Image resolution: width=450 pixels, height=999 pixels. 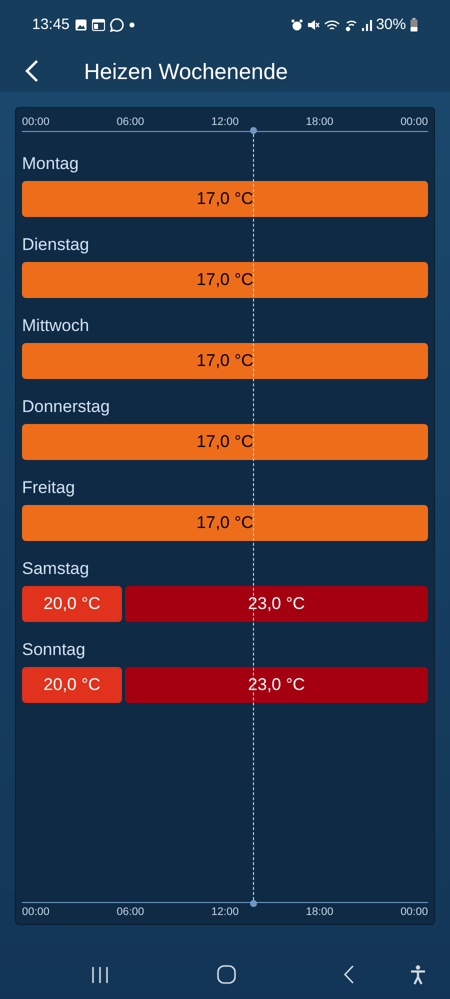 What do you see at coordinates (32, 71) in the screenshot?
I see `back-icon` at bounding box center [32, 71].